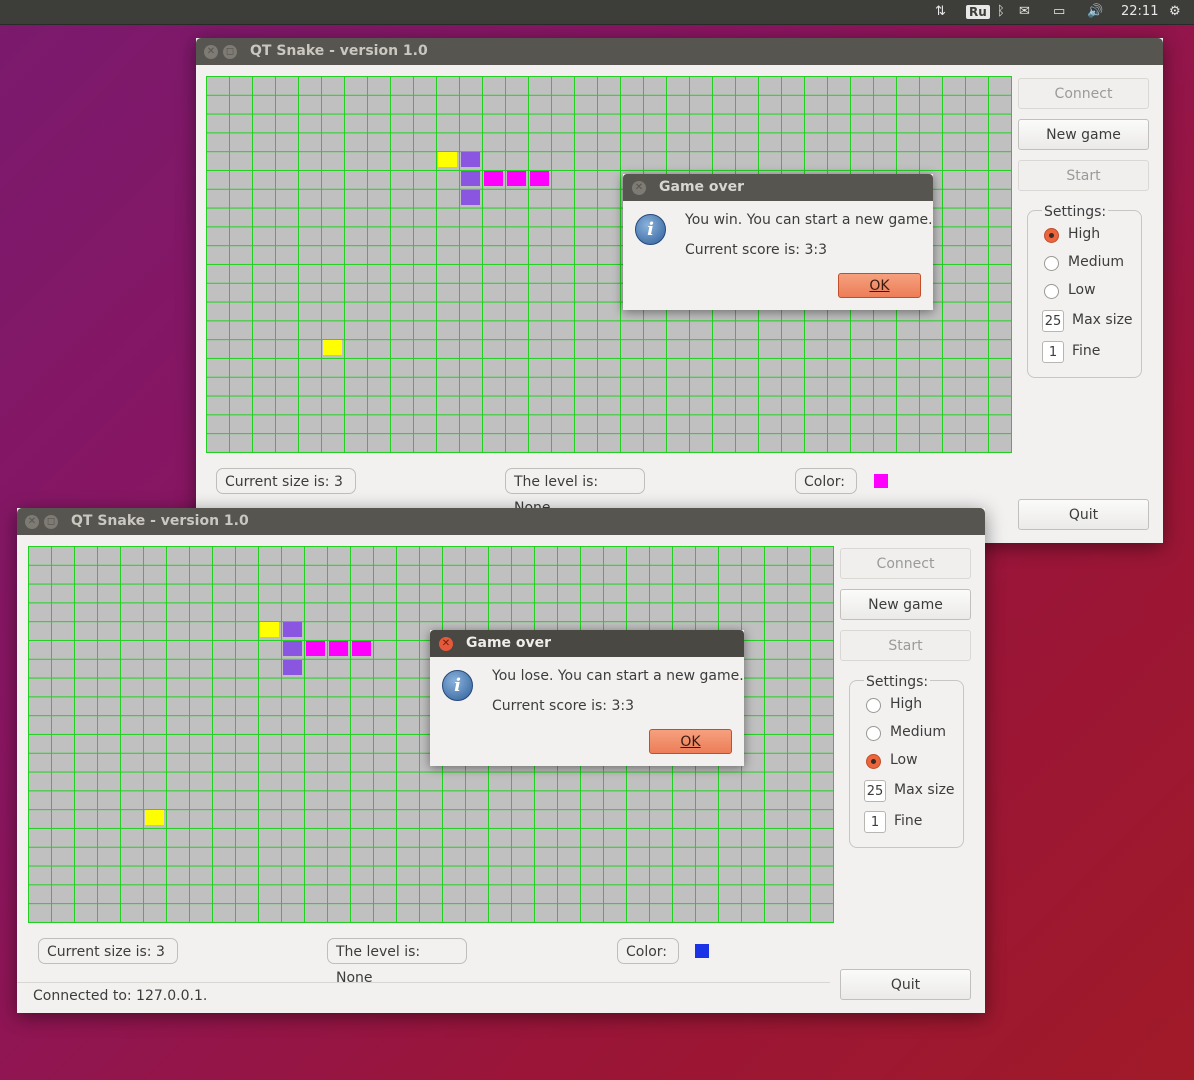 The height and width of the screenshot is (1080, 1194). I want to click on bluetooth-icon: ᛒ, so click(1001, 12).